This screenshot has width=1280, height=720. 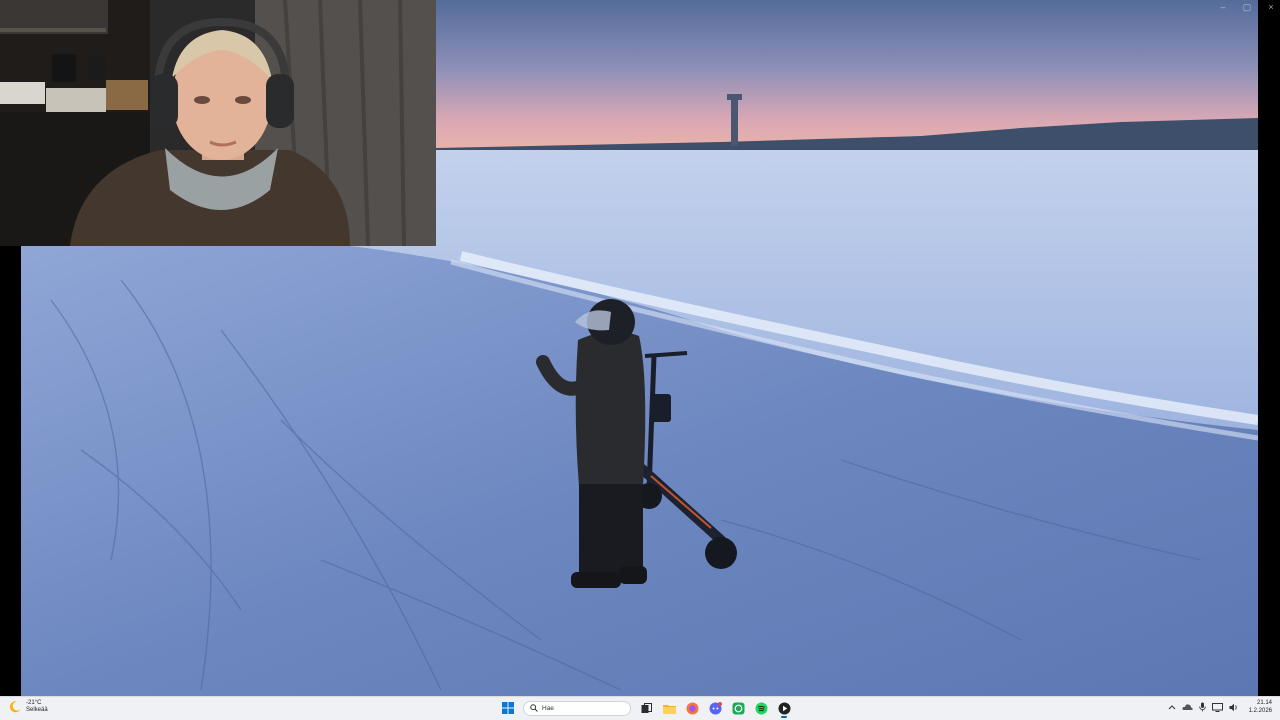 What do you see at coordinates (1202, 707) in the screenshot?
I see `microphone-icon` at bounding box center [1202, 707].